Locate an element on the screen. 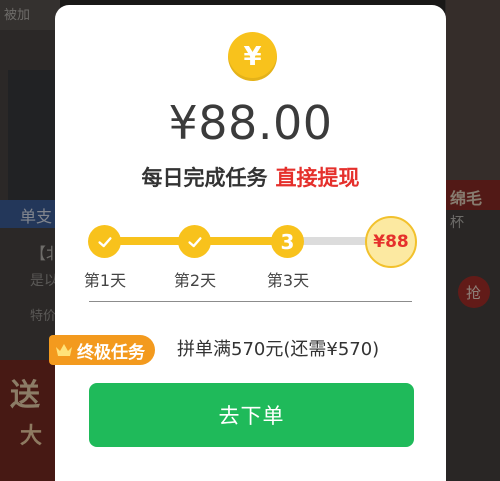 The width and height of the screenshot is (500, 481). step-1-check-icon is located at coordinates (104, 241).